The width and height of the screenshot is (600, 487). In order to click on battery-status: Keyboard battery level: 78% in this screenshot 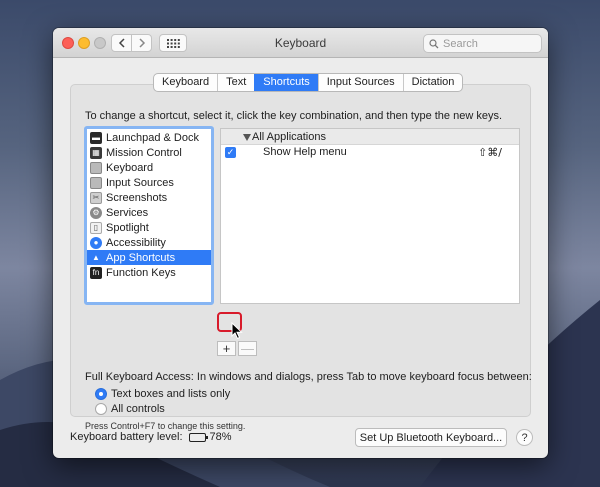, I will do `click(151, 437)`.